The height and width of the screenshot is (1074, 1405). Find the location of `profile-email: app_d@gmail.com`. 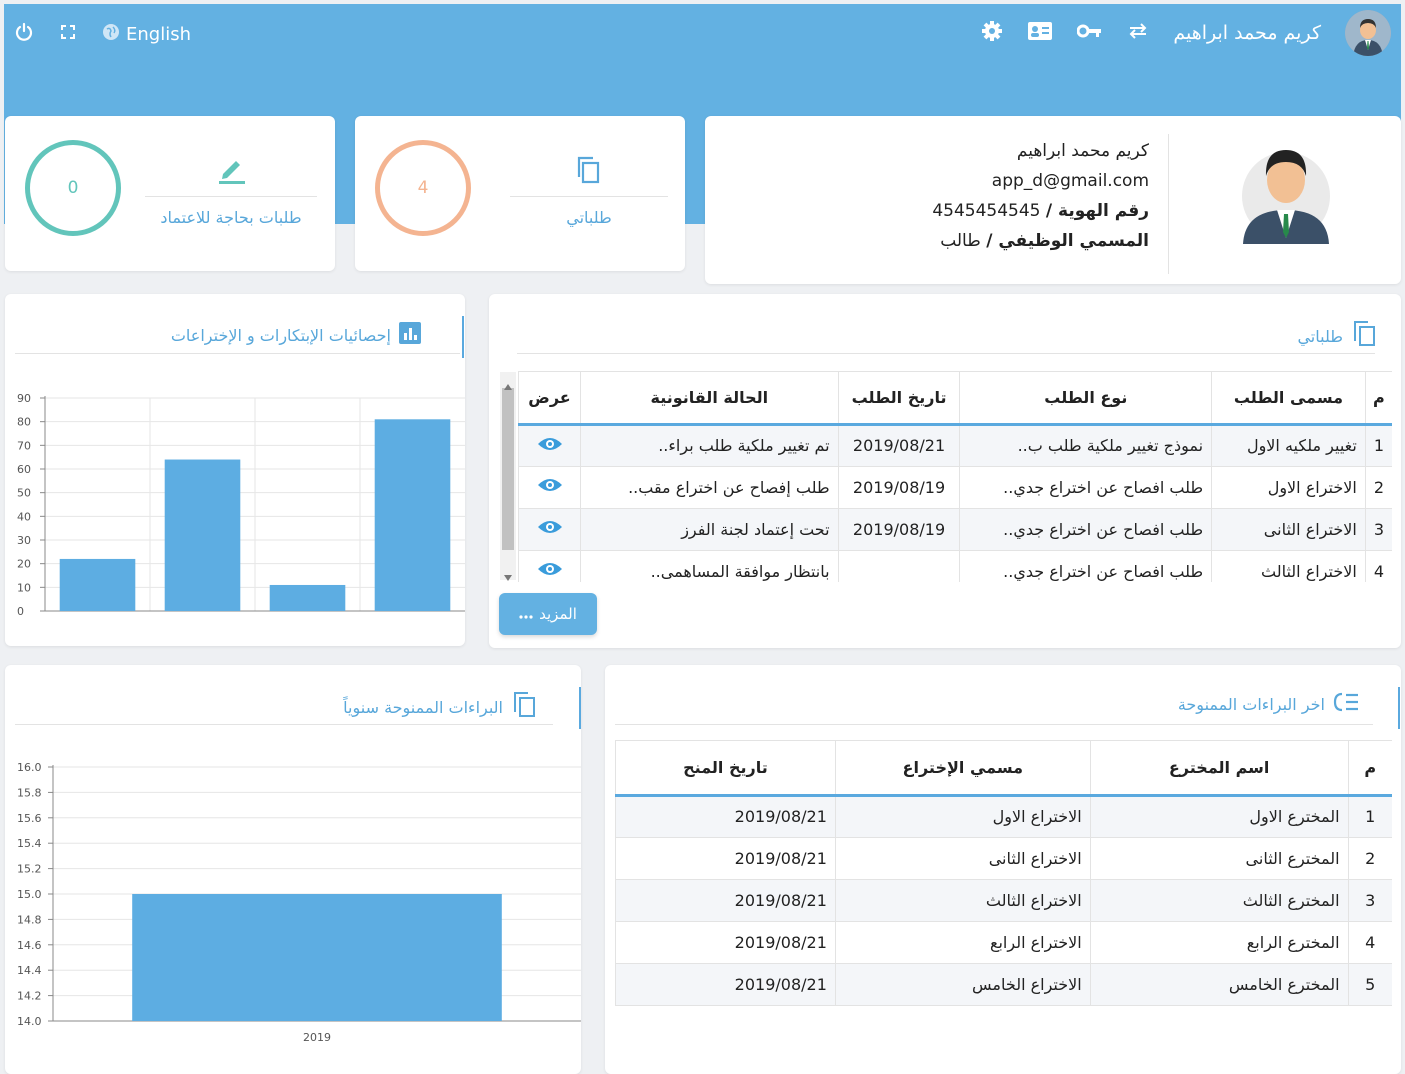

profile-email: app_d@gmail.com is located at coordinates (1070, 181).